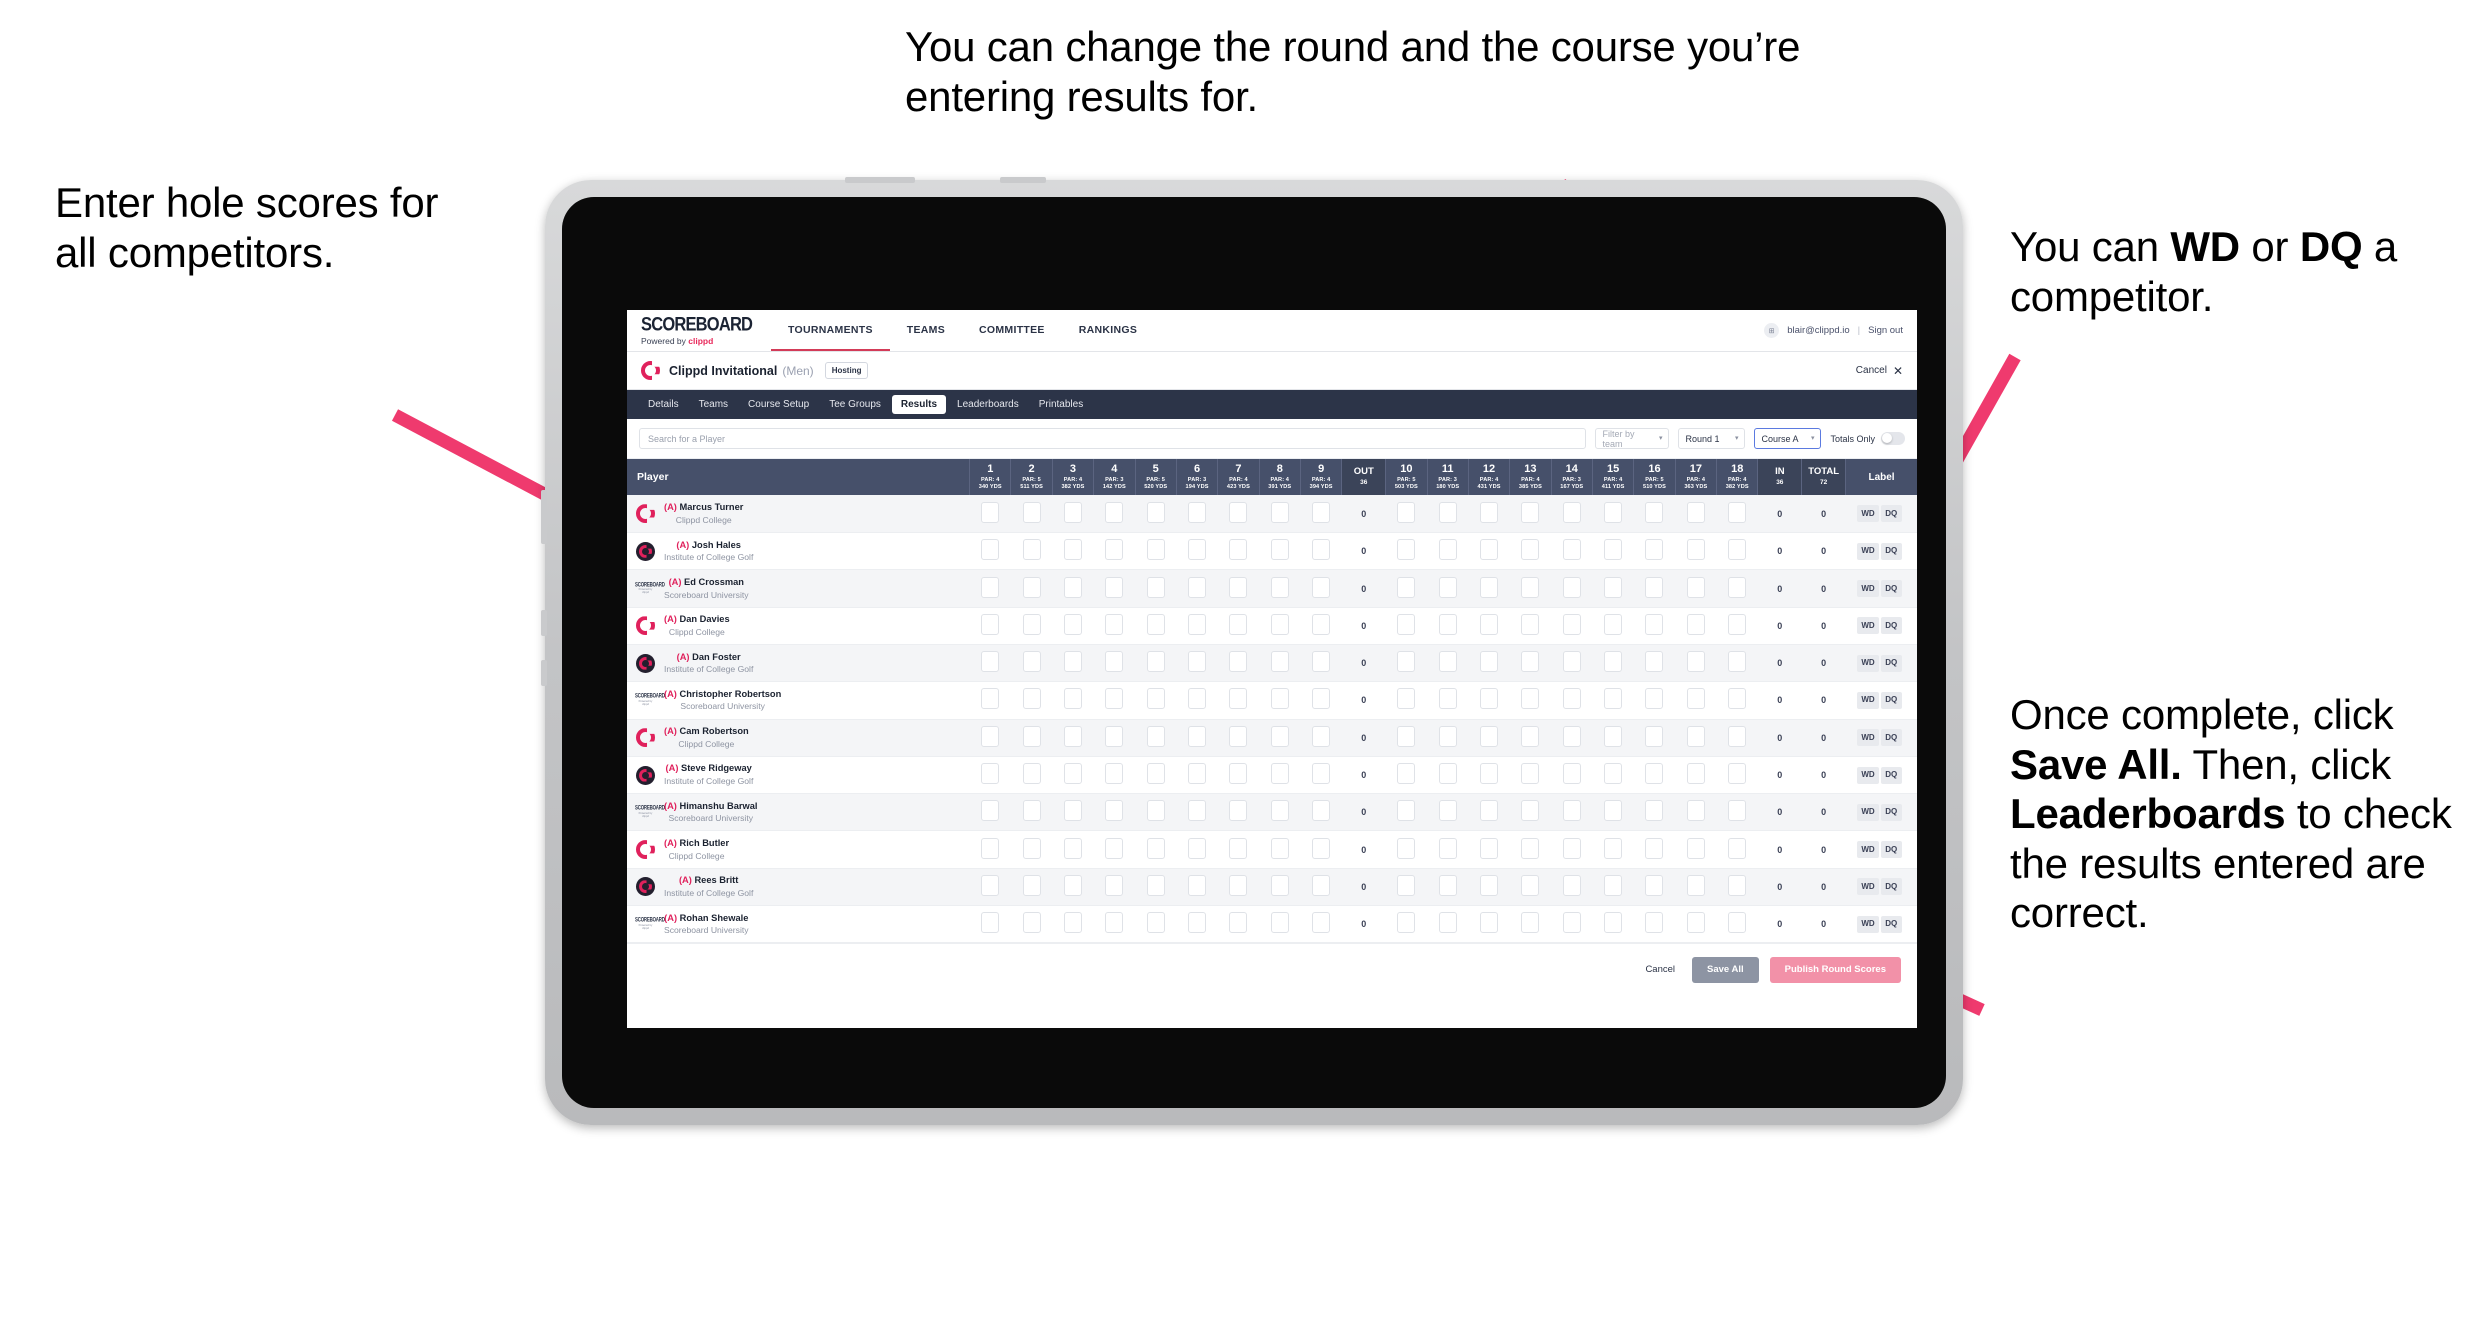 The image size is (2489, 1339). I want to click on avatar: ⊞, so click(1772, 330).